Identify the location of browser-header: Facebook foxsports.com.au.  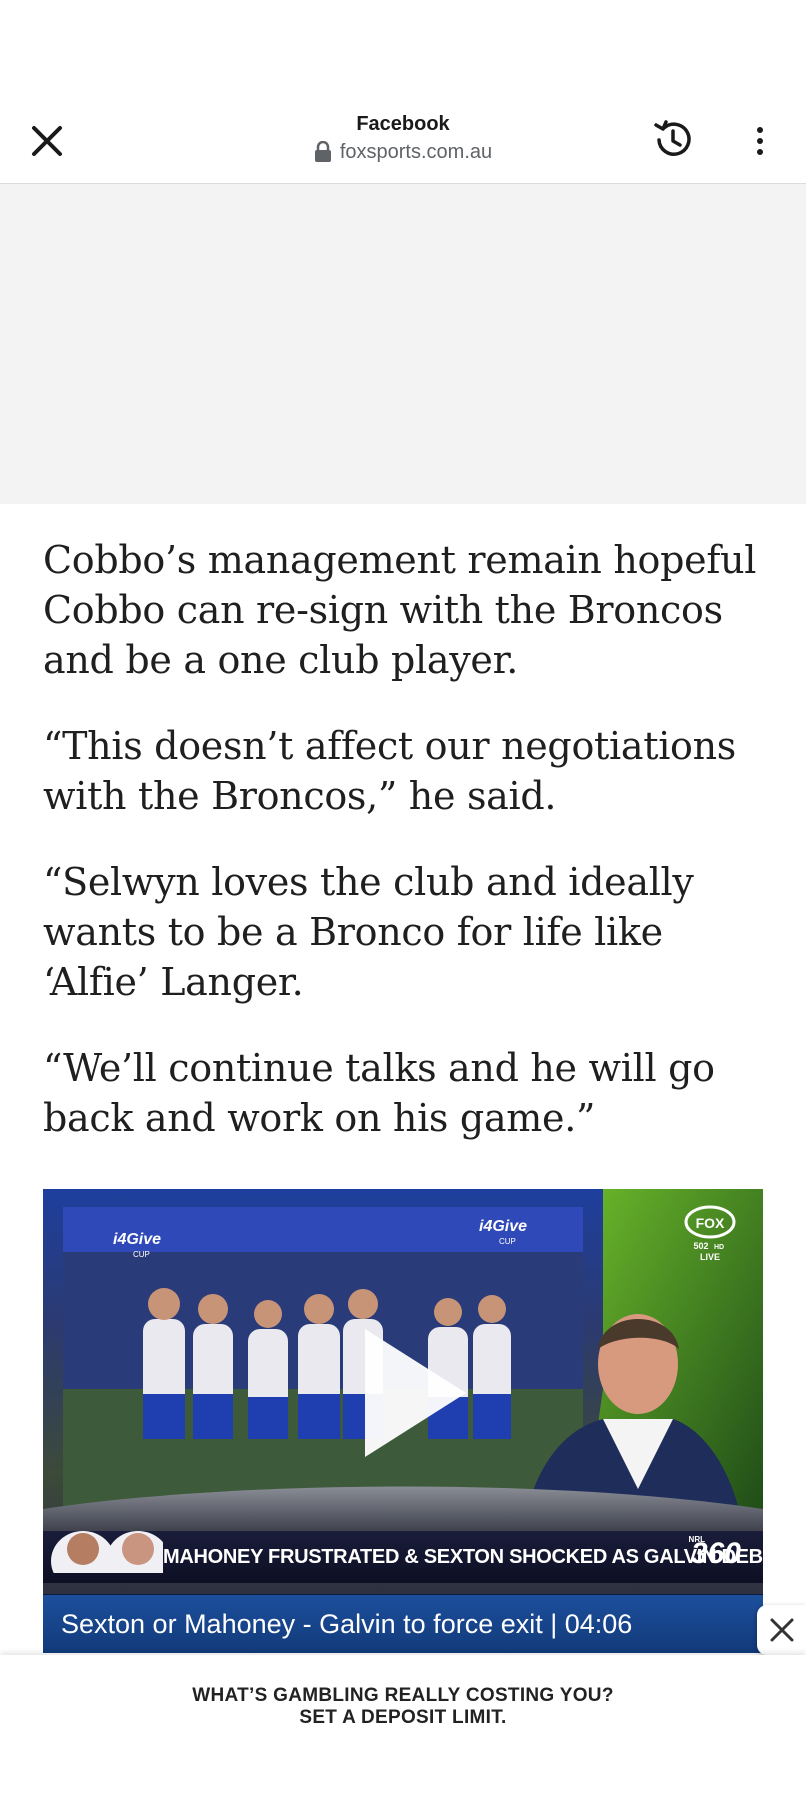
(403, 142).